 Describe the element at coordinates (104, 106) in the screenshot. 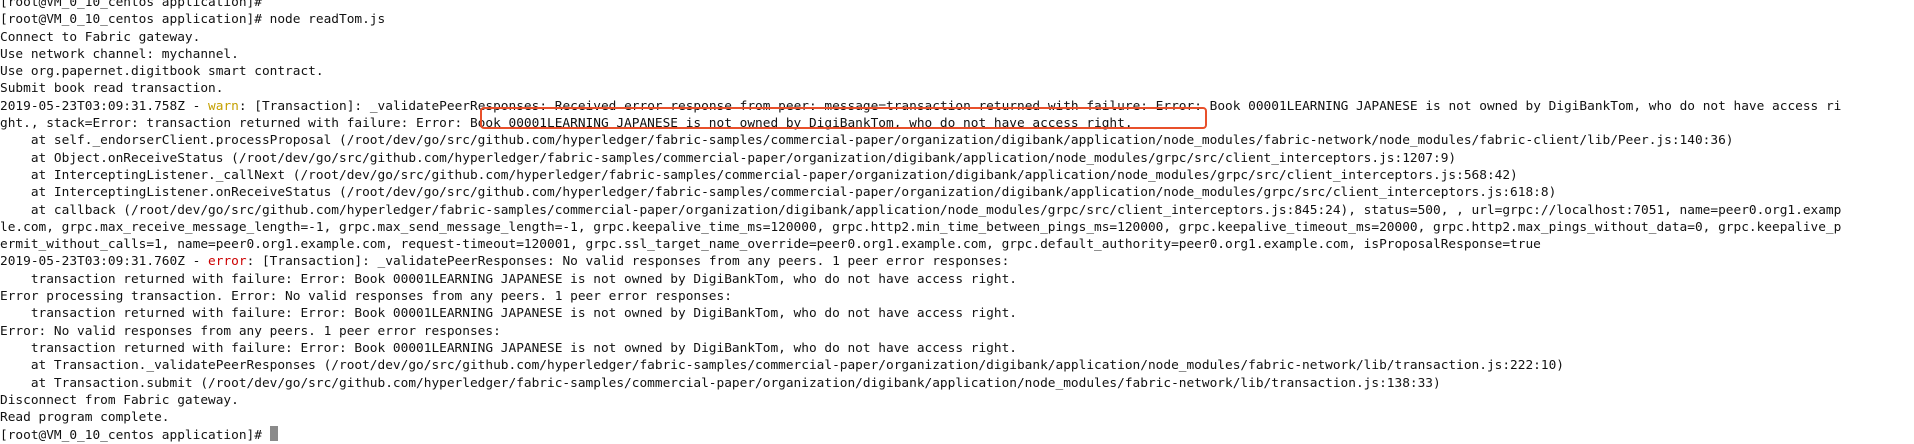

I see `log-timestamp: 2019-05-23T03:09:31.758Z -` at that location.